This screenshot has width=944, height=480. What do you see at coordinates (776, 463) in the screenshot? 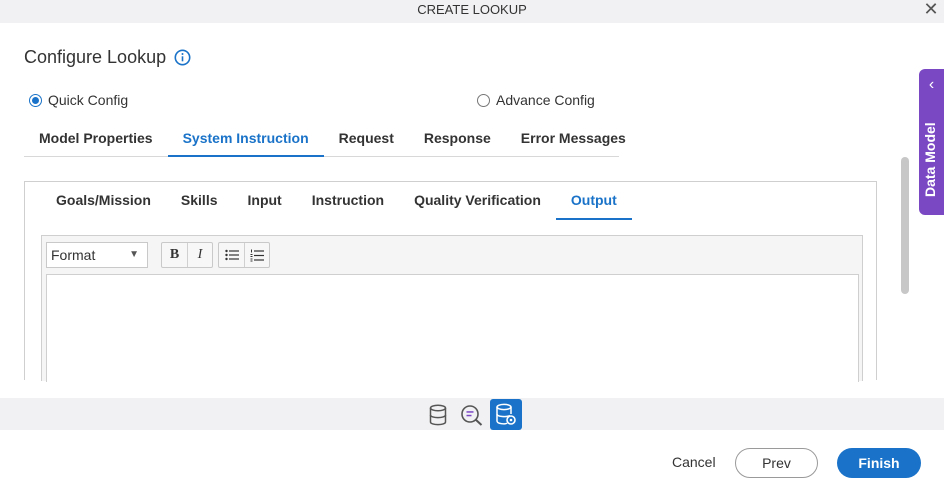
I see `prev-button: Prev` at bounding box center [776, 463].